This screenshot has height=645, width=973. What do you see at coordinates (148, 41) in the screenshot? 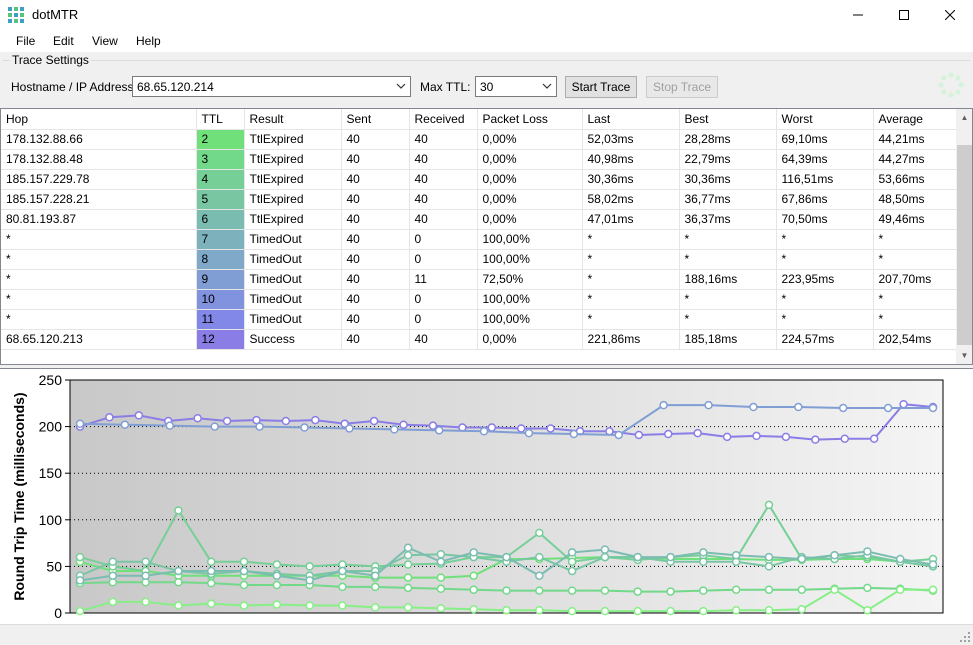
I see `menu-help: Help` at bounding box center [148, 41].